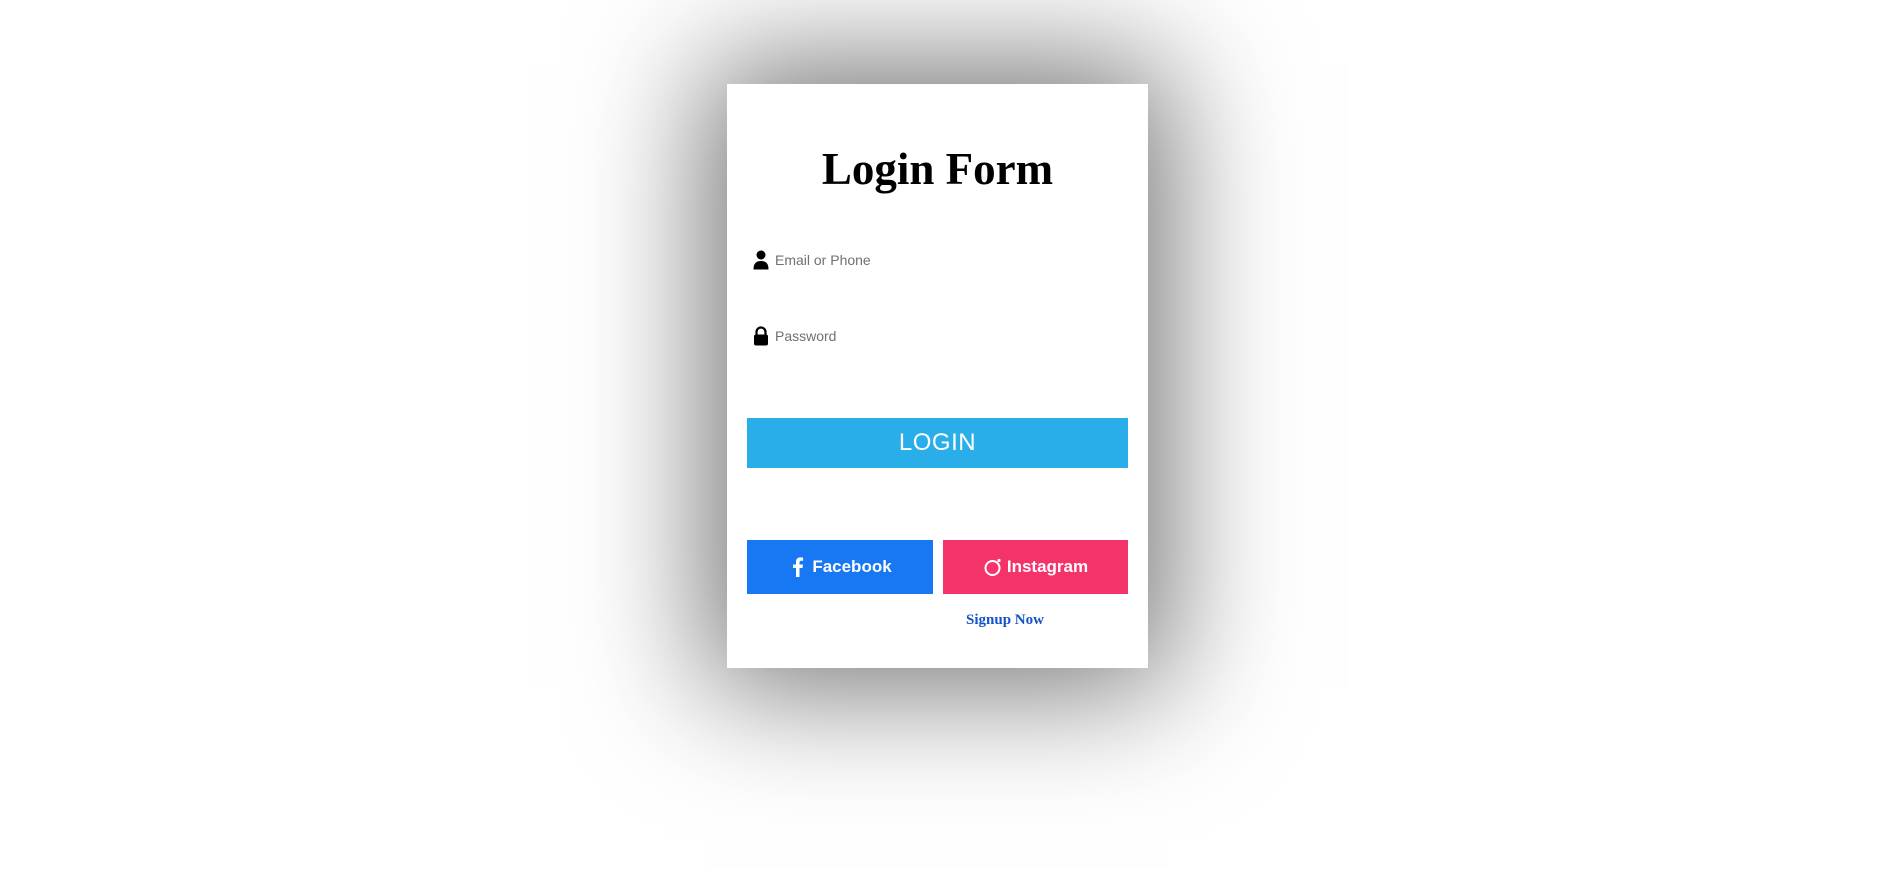 The image size is (1889, 884). What do you see at coordinates (937, 443) in the screenshot?
I see `login-button: LOGIN` at bounding box center [937, 443].